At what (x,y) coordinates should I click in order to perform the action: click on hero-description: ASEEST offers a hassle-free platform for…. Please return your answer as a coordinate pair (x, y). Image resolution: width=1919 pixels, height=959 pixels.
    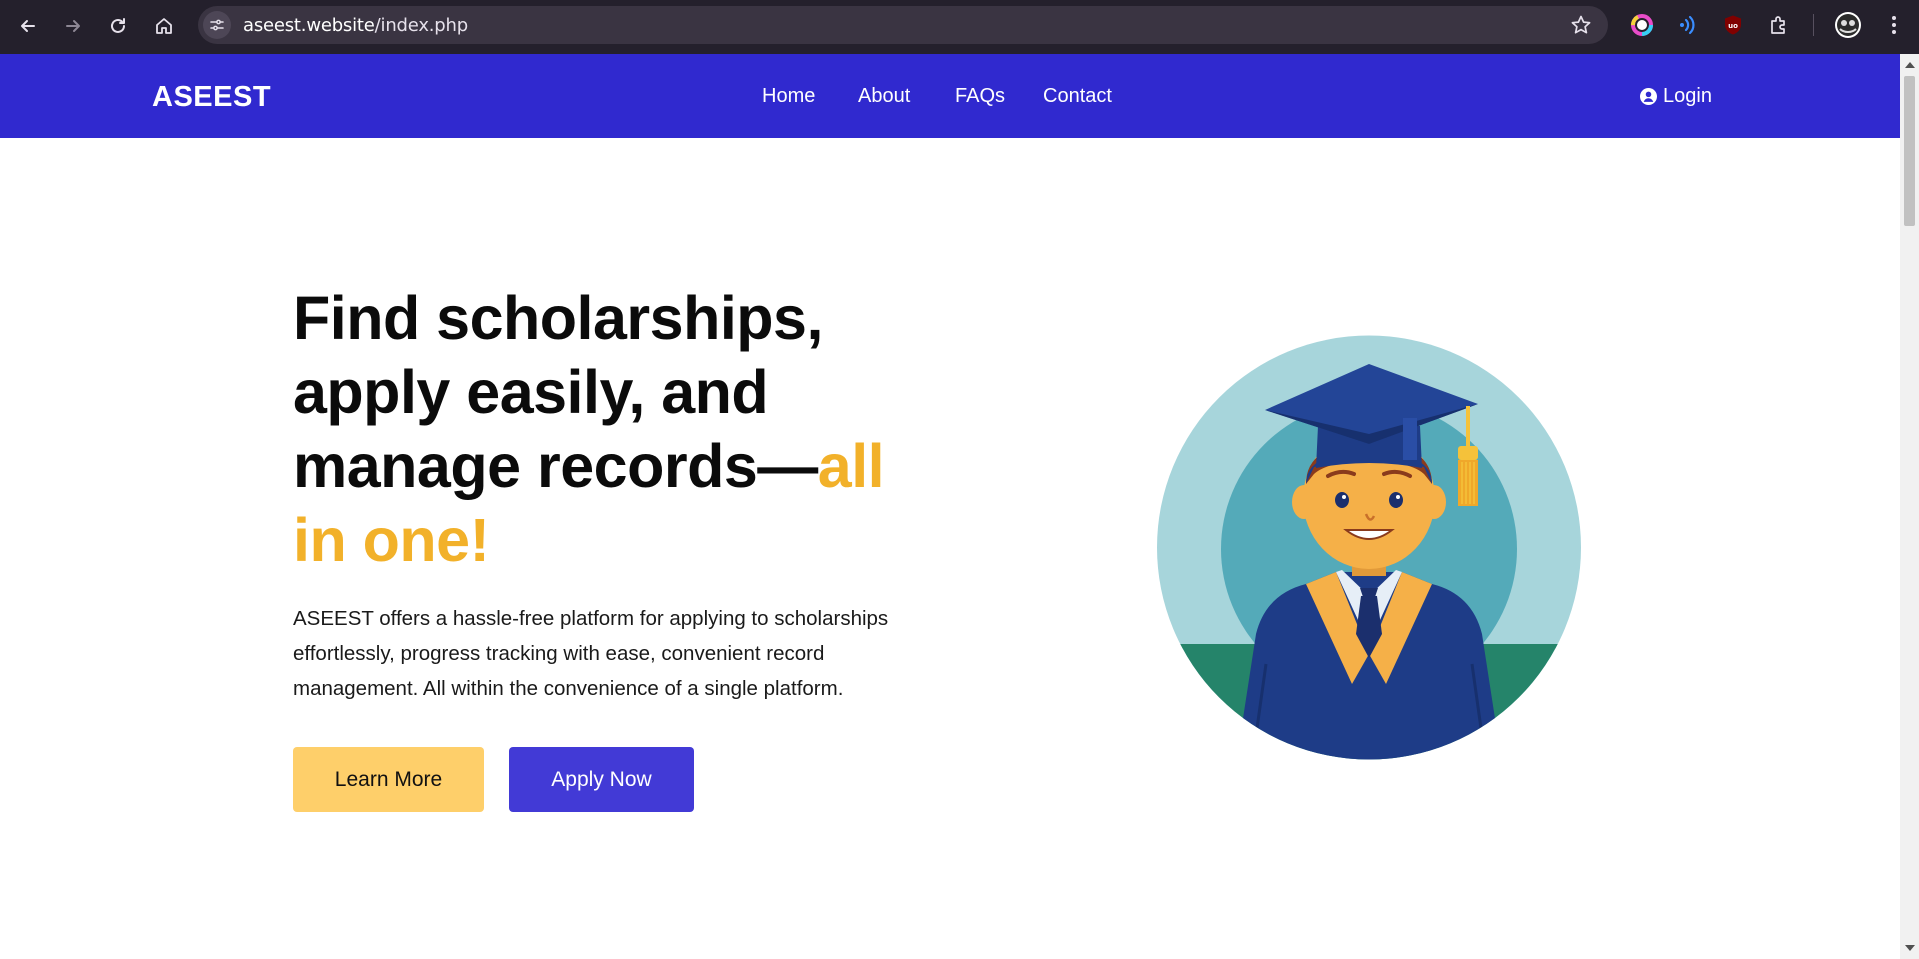
    Looking at the image, I should click on (591, 653).